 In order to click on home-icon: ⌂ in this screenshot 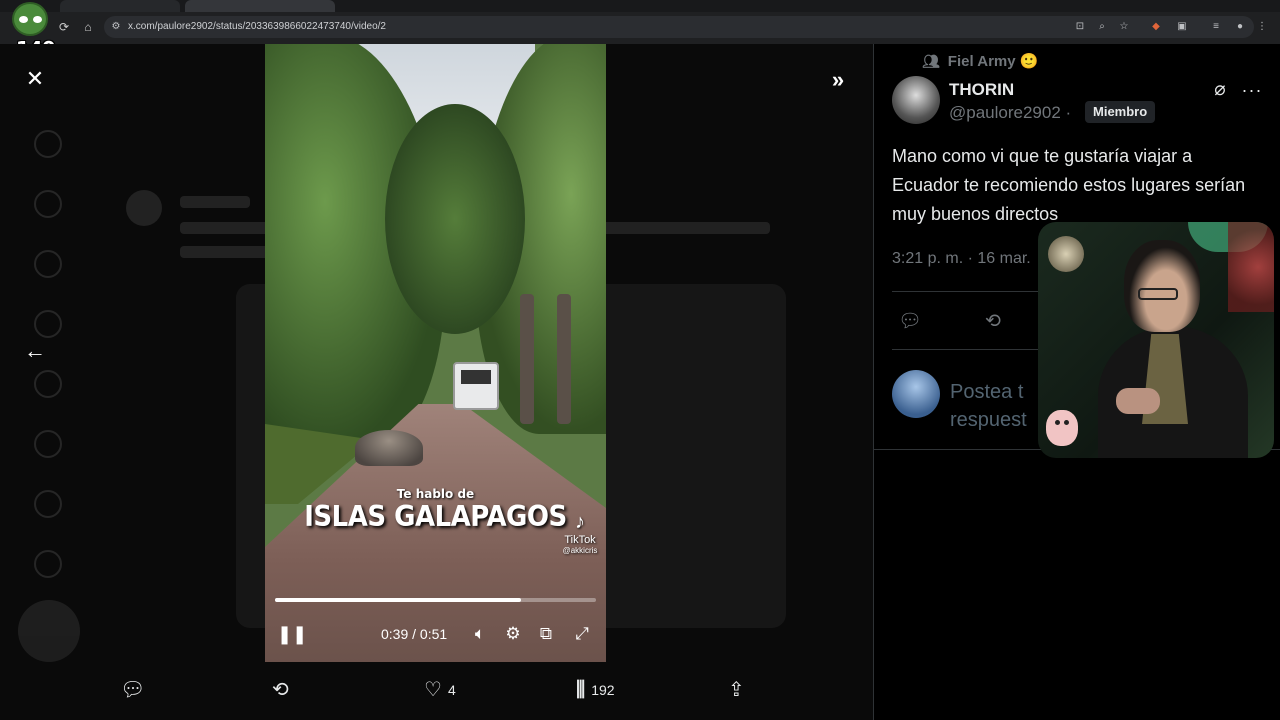, I will do `click(88, 27)`.